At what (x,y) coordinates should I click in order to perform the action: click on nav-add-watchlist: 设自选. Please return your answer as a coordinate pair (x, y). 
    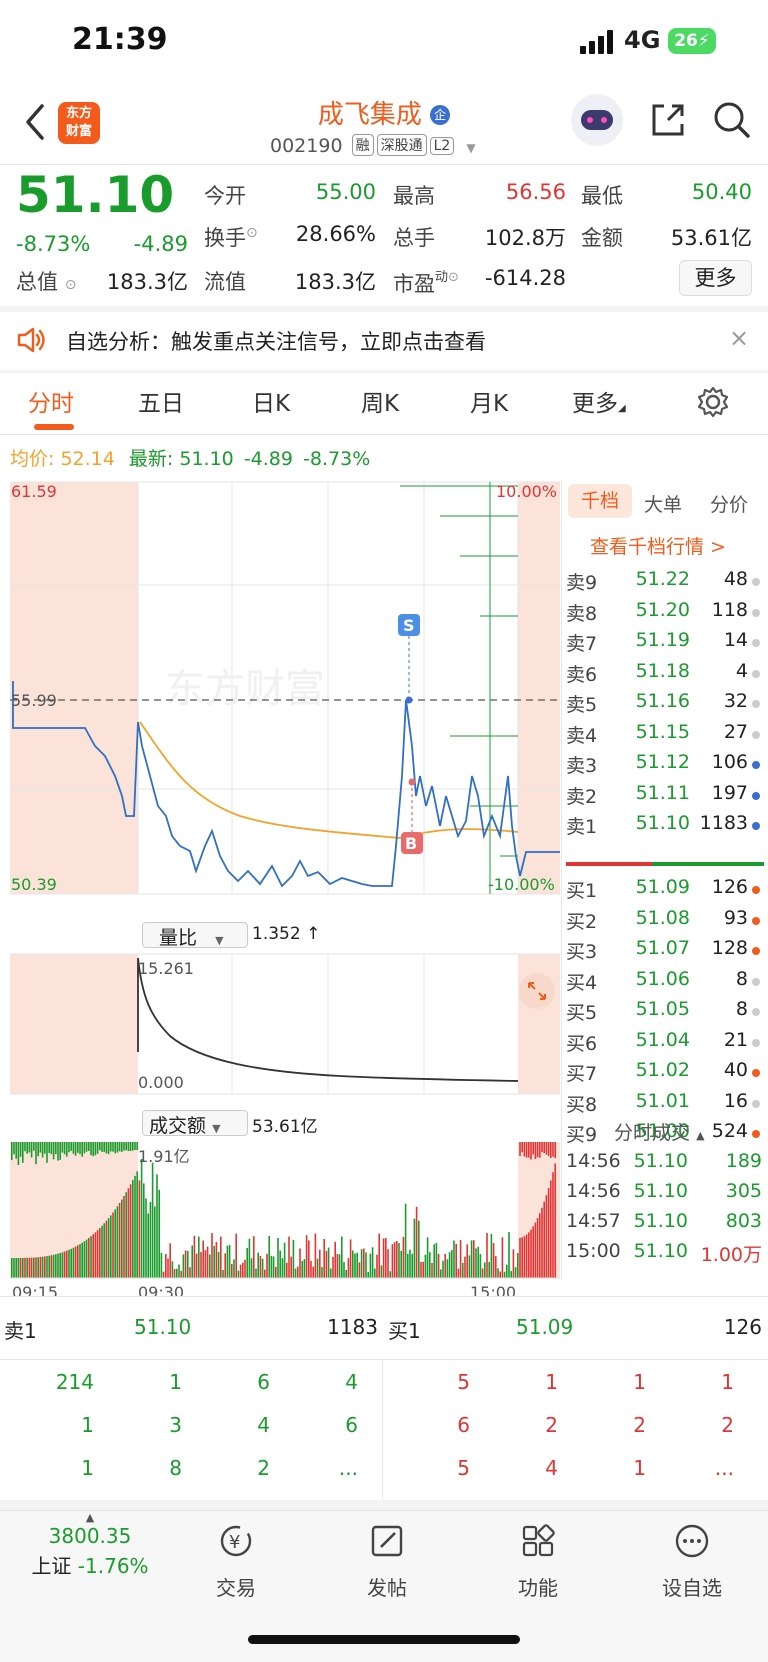
    Looking at the image, I should click on (692, 1561).